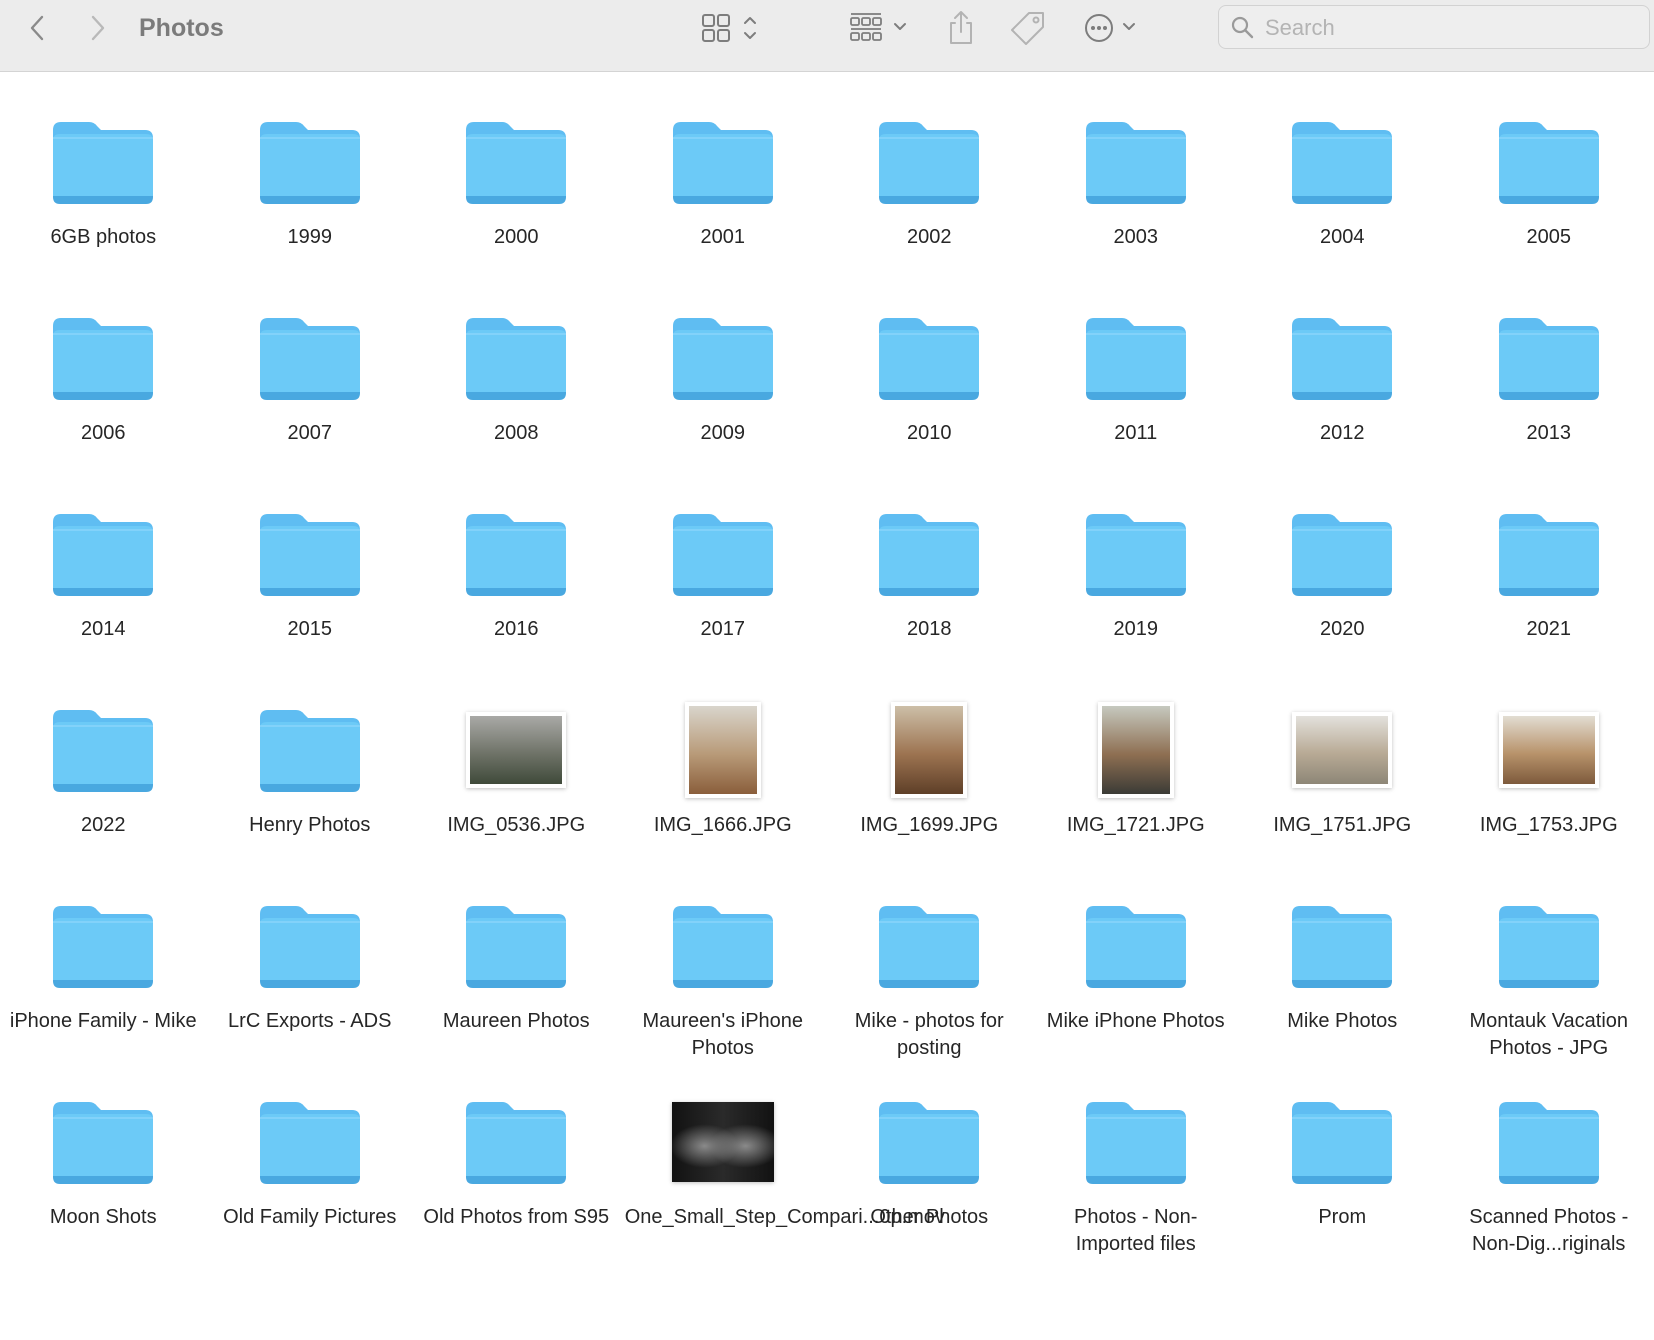  I want to click on folder-item: 2002, so click(929, 194).